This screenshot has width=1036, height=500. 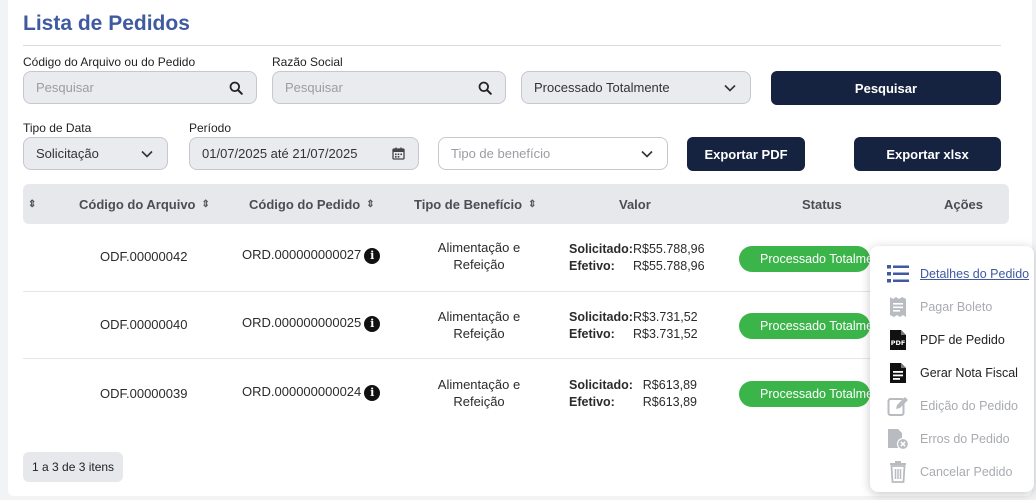 I want to click on efetivo-value: R$55.788,96, so click(x=669, y=266).